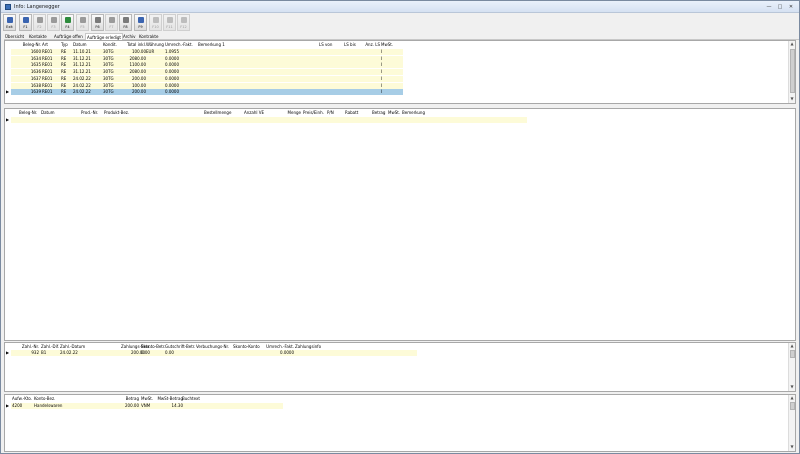 Image resolution: width=800 pixels, height=454 pixels. I want to click on column-header: Rabatt, so click(355, 112).